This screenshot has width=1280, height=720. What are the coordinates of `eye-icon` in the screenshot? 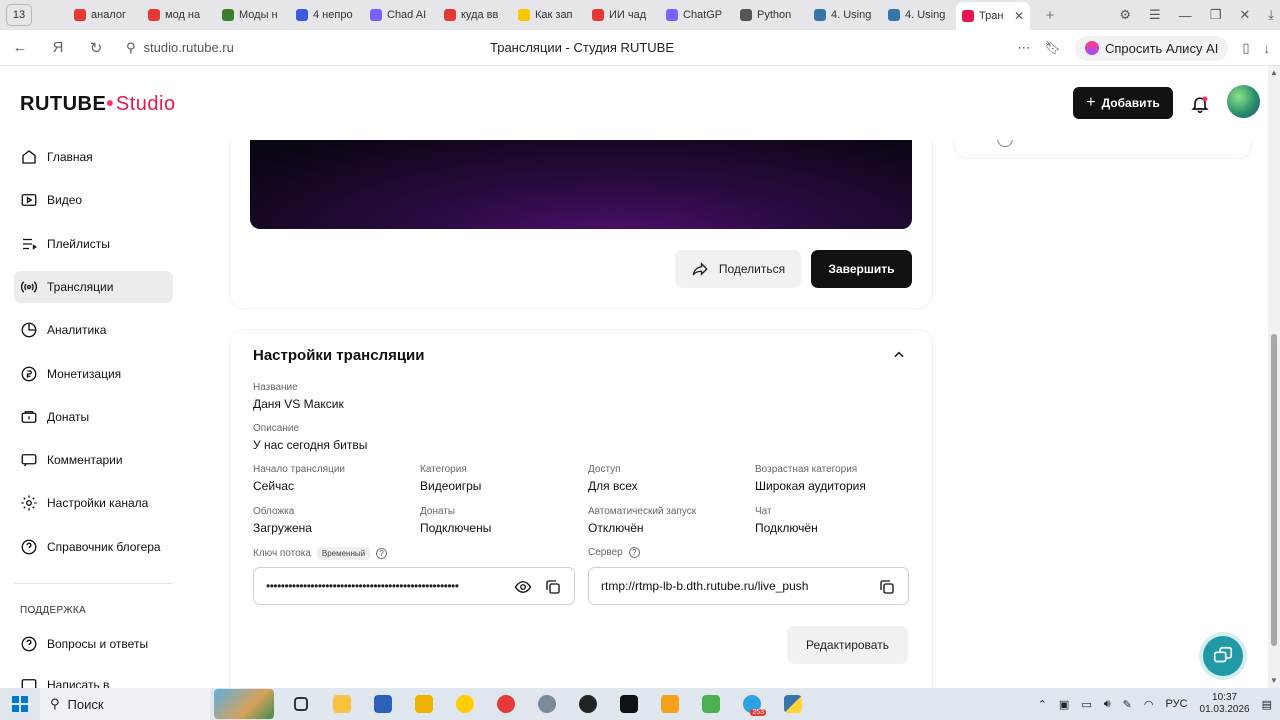 It's located at (523, 587).